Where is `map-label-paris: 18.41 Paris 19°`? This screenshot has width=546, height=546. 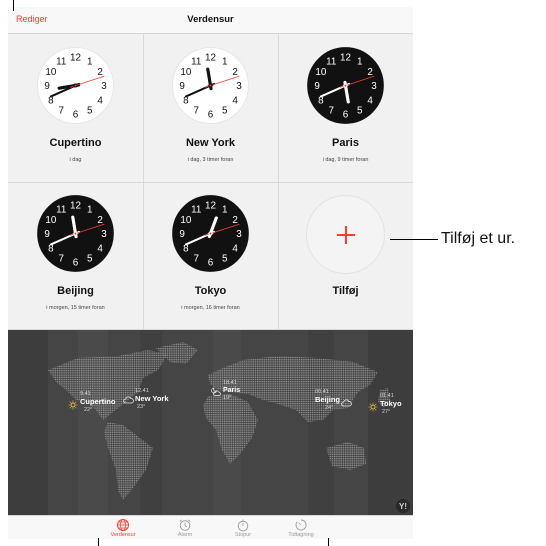 map-label-paris: 18.41 Paris 19° is located at coordinates (231, 391).